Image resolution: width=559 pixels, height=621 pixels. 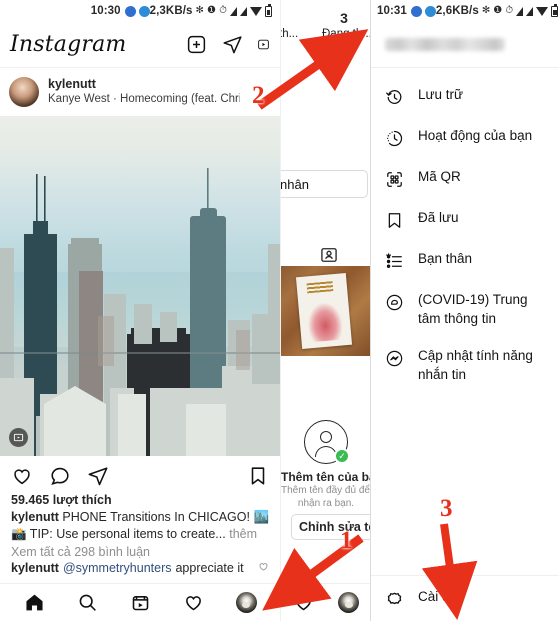 I want to click on gear-icon, so click(x=394, y=599).